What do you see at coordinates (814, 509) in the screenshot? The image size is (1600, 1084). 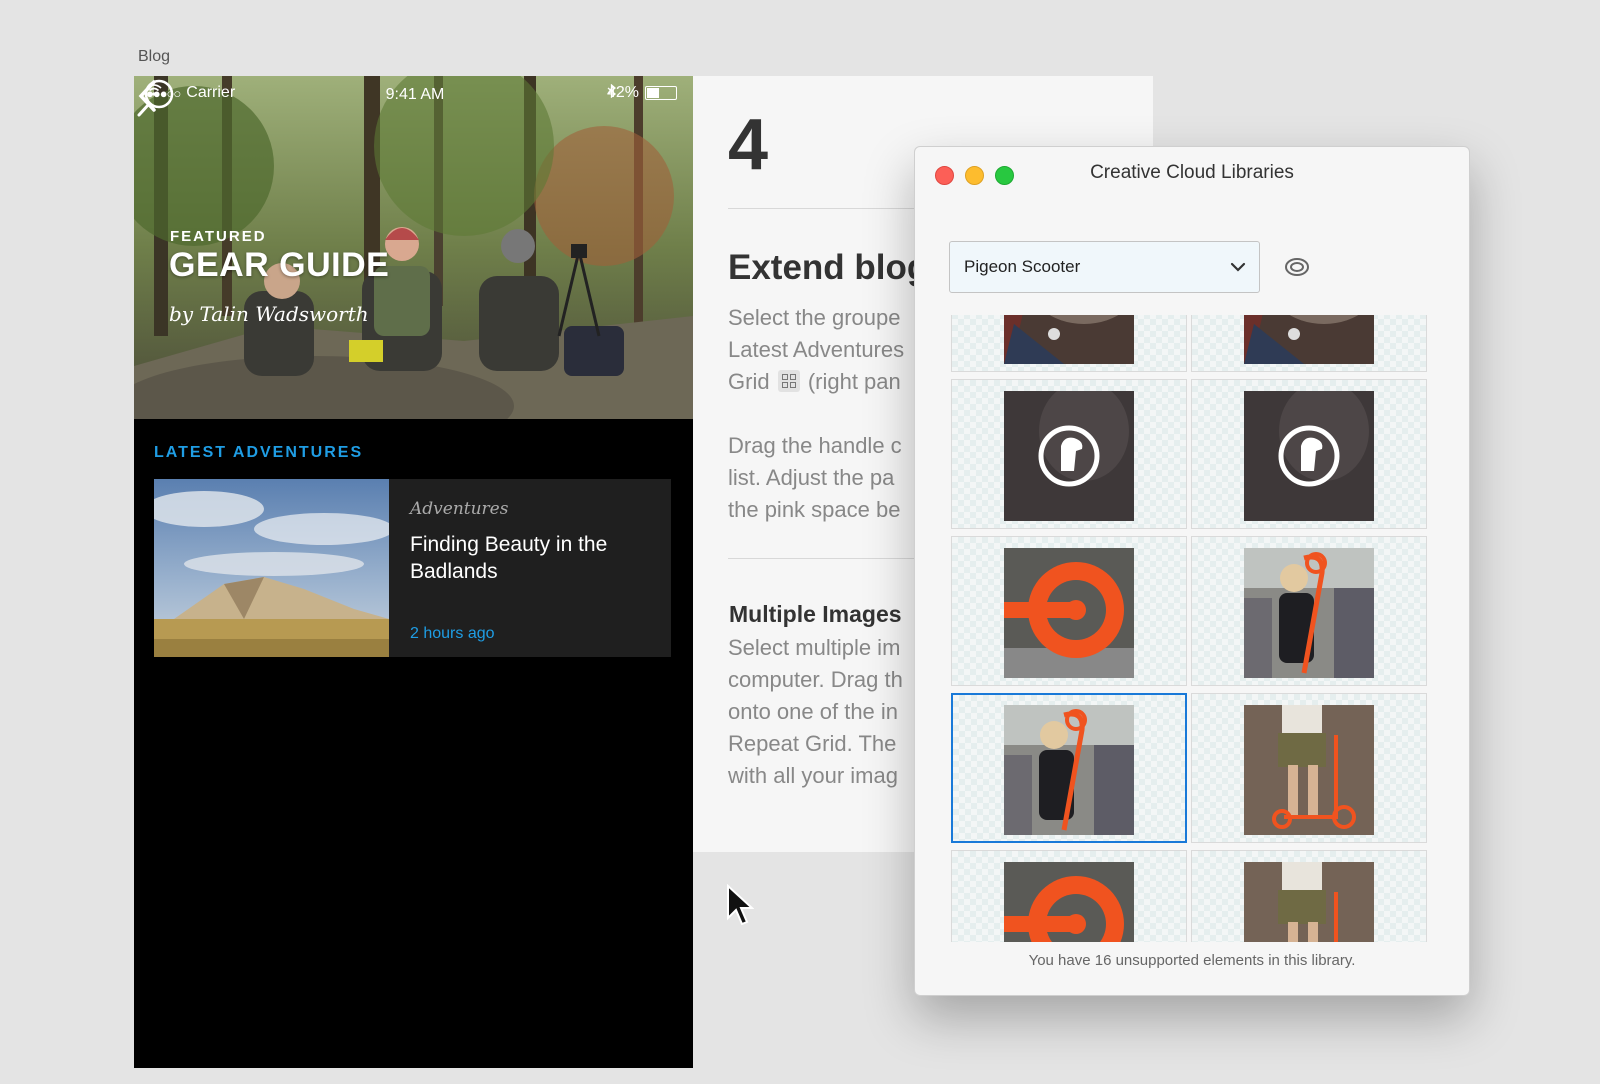 I see `instruction-line: the pink space be` at bounding box center [814, 509].